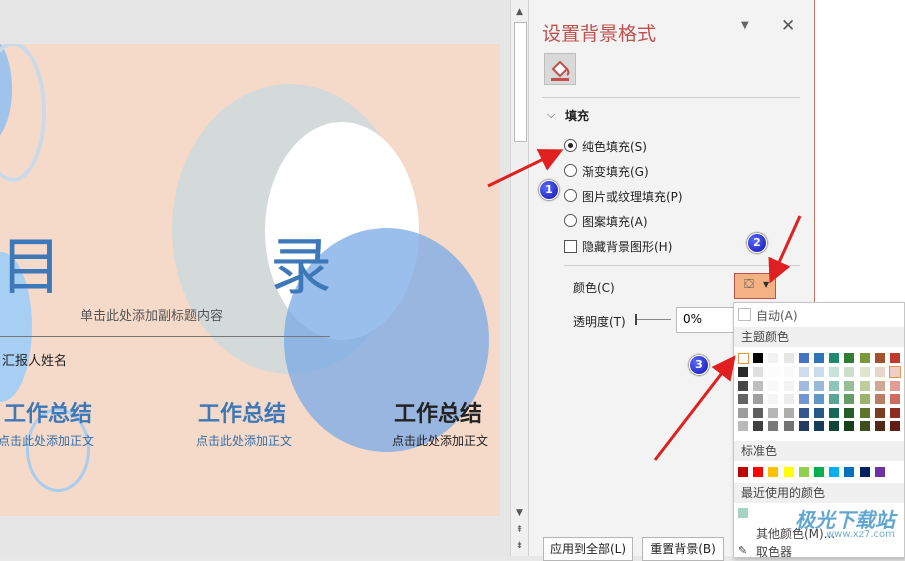 The height and width of the screenshot is (561, 905). I want to click on watermark-url: www.xz7.com, so click(860, 534).